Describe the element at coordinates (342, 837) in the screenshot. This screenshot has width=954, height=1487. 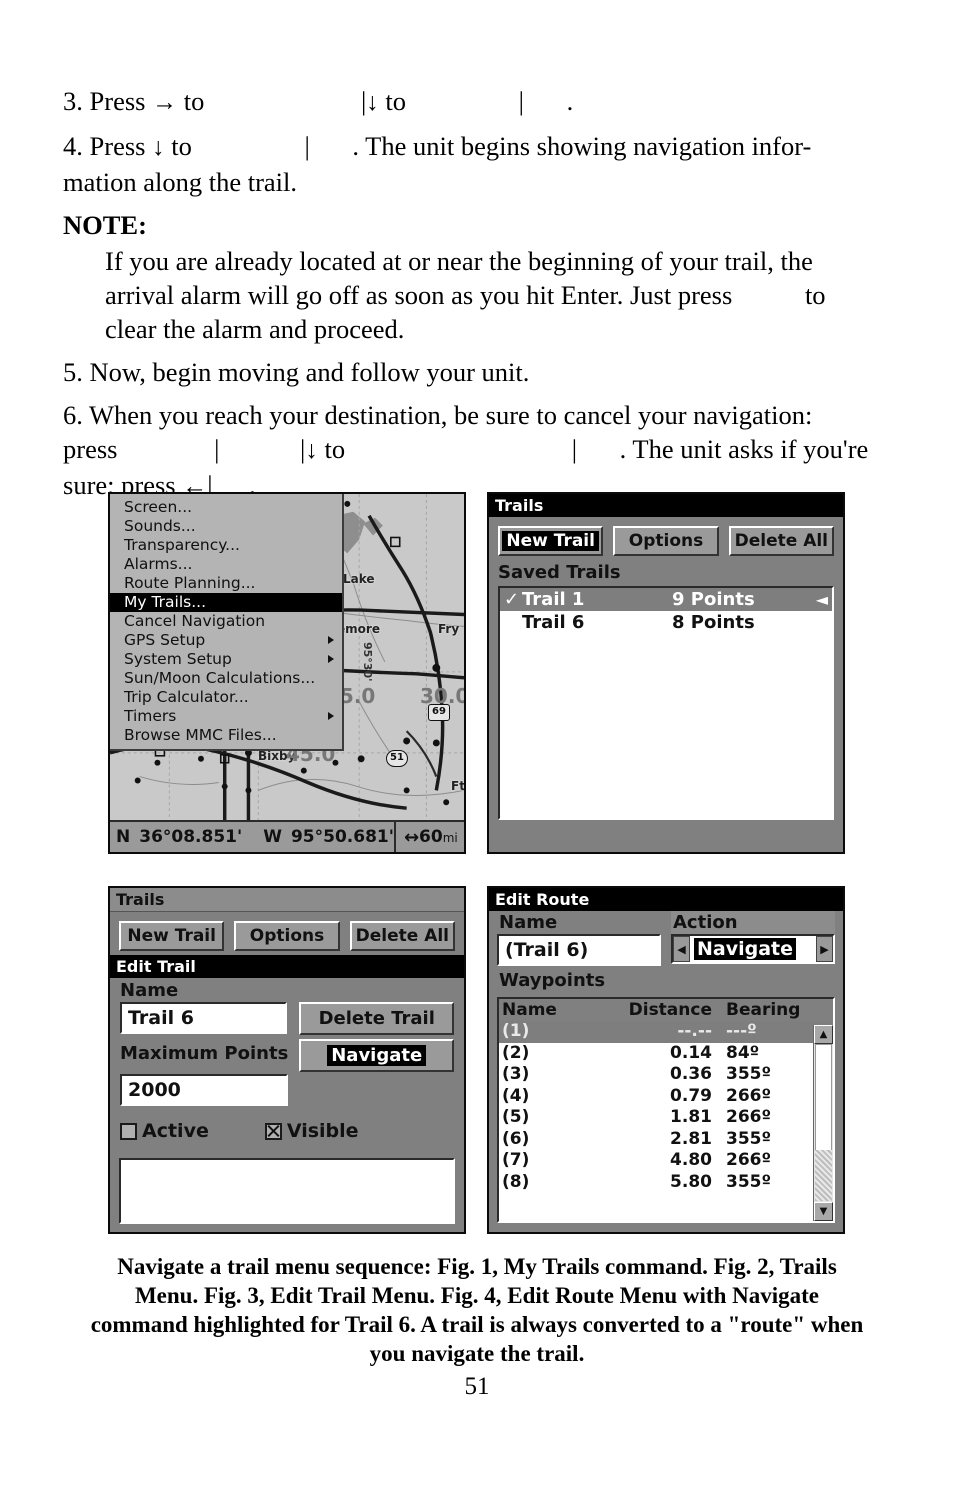
I see `longitude-value: 95°50.681'` at that location.